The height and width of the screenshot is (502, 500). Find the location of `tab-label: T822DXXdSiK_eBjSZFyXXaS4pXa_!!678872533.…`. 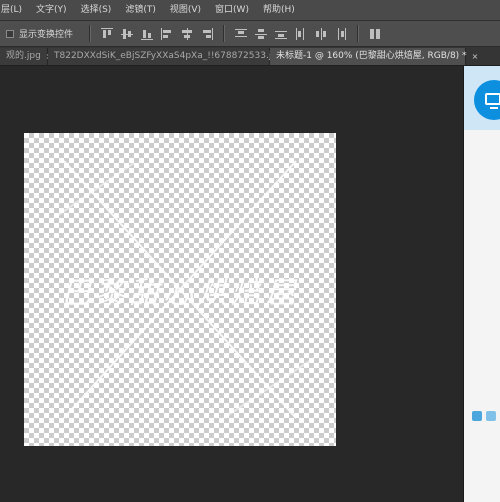

tab-label: T822DXXdSiK_eBjSZFyXXaS4pXa_!!678872533.… is located at coordinates (168, 56).